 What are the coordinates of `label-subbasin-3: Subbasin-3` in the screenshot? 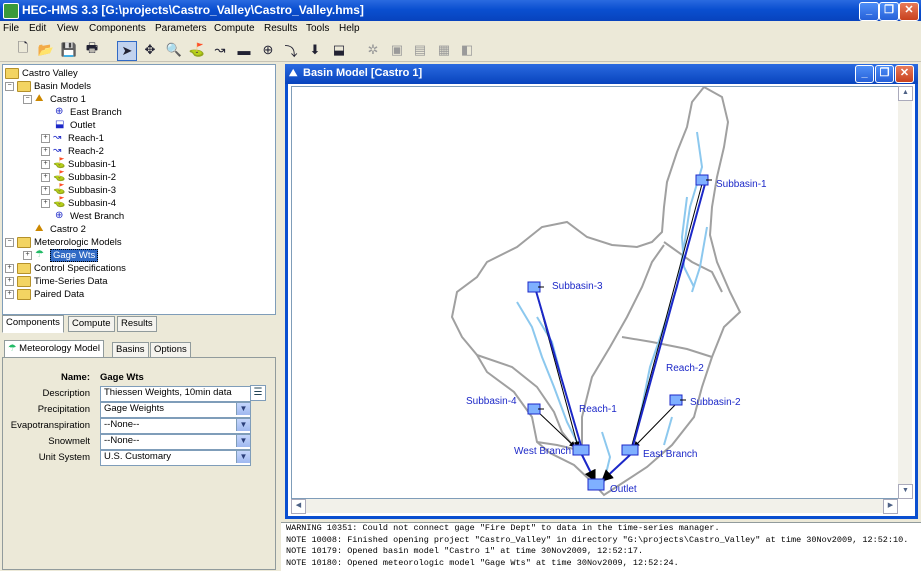 It's located at (577, 286).